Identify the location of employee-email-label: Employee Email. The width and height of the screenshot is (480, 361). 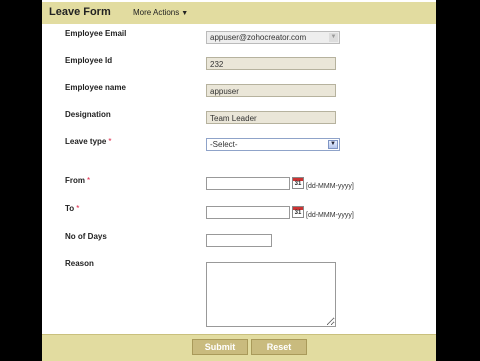
(96, 33).